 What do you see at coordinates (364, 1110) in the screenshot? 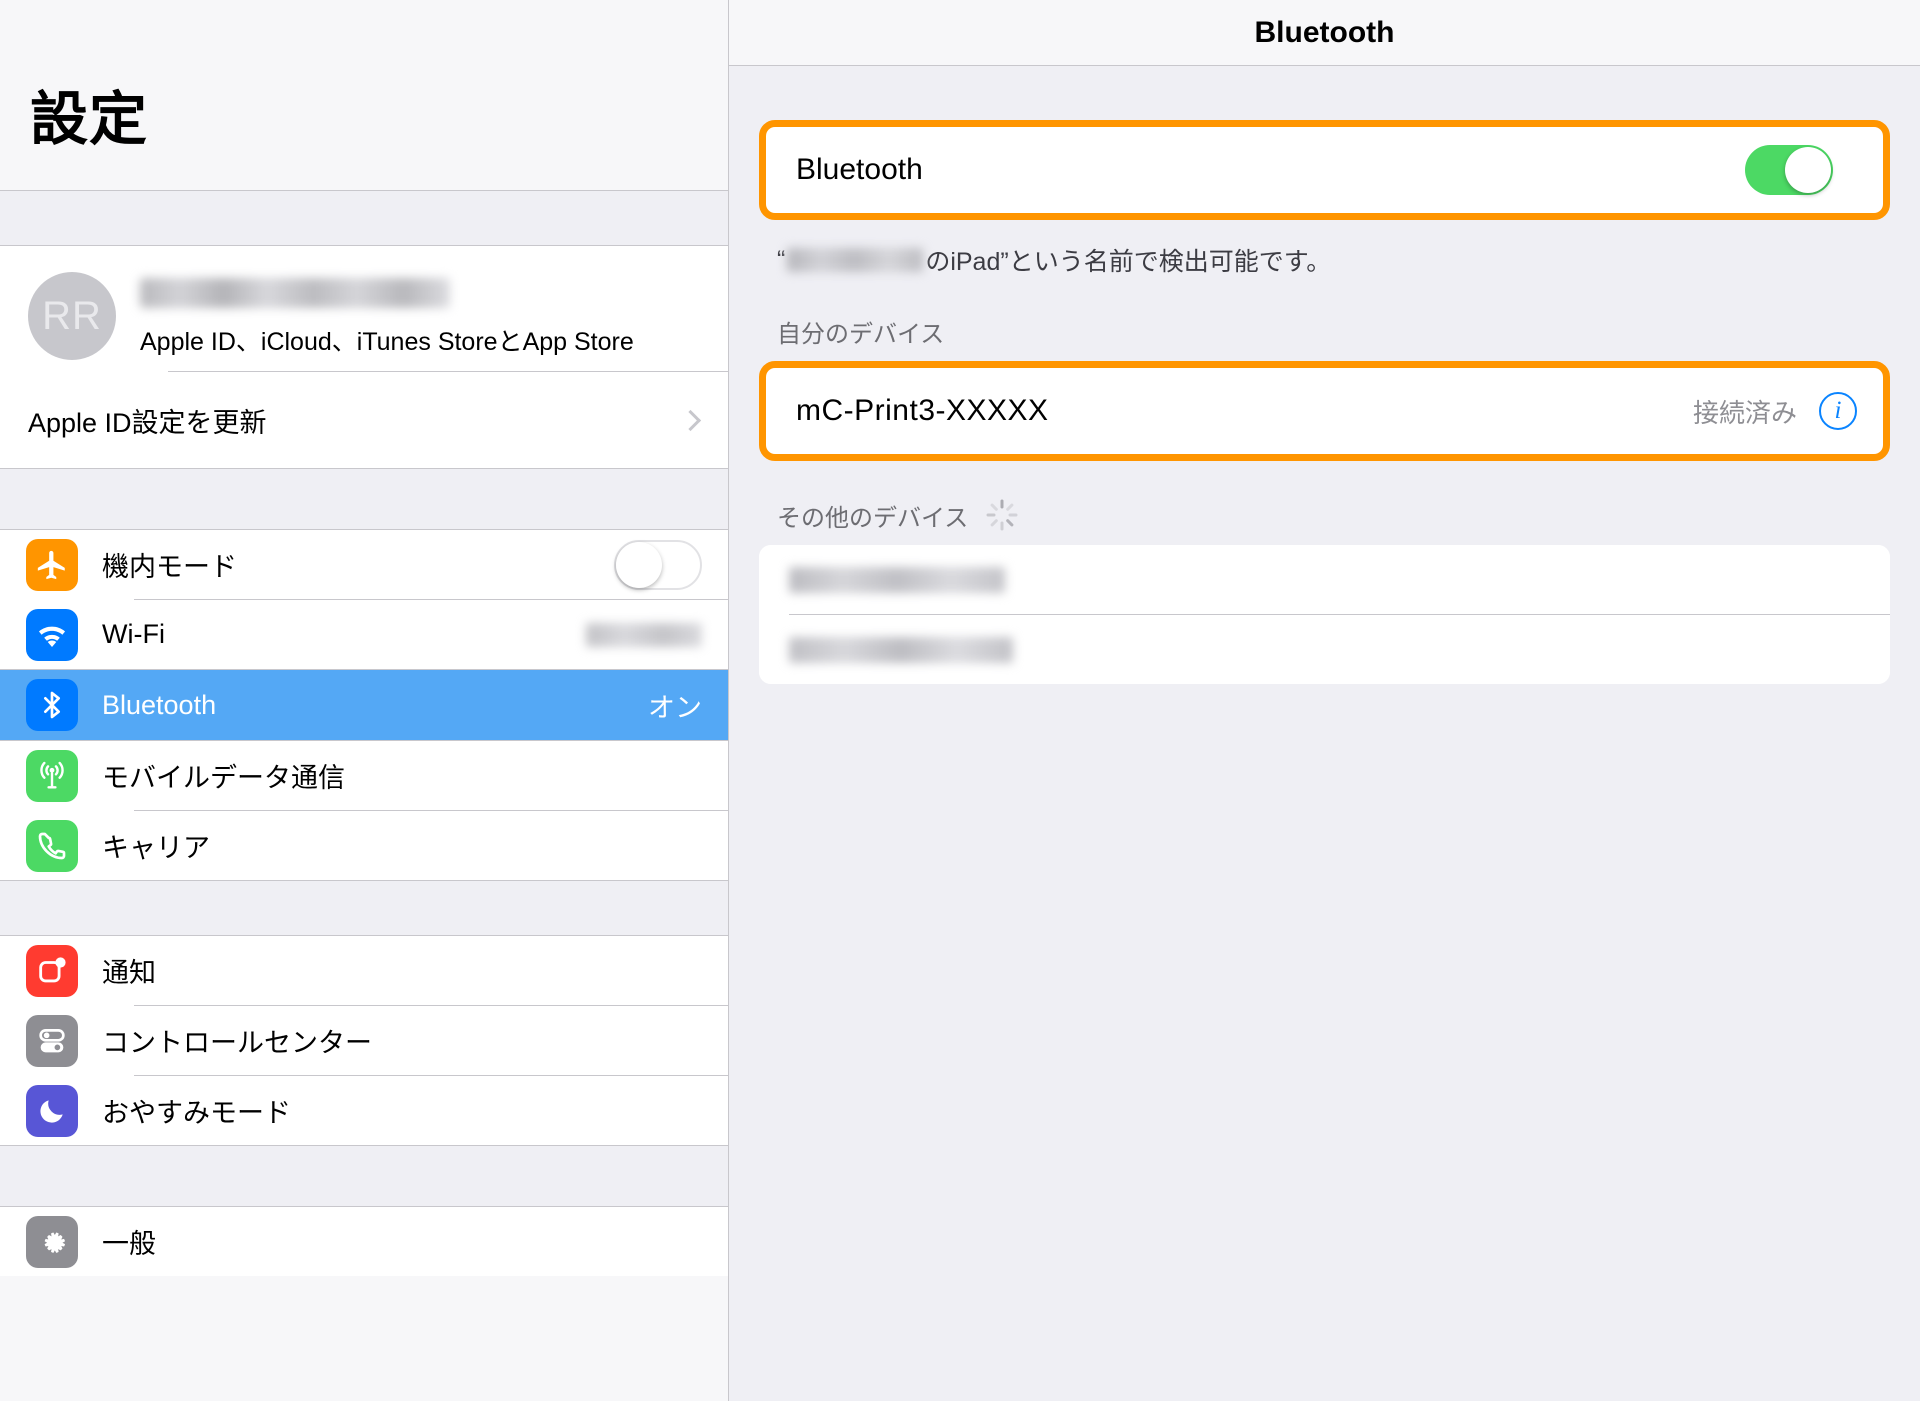
I see `sidebar-item-do-not-disturb: おやすみモード` at bounding box center [364, 1110].